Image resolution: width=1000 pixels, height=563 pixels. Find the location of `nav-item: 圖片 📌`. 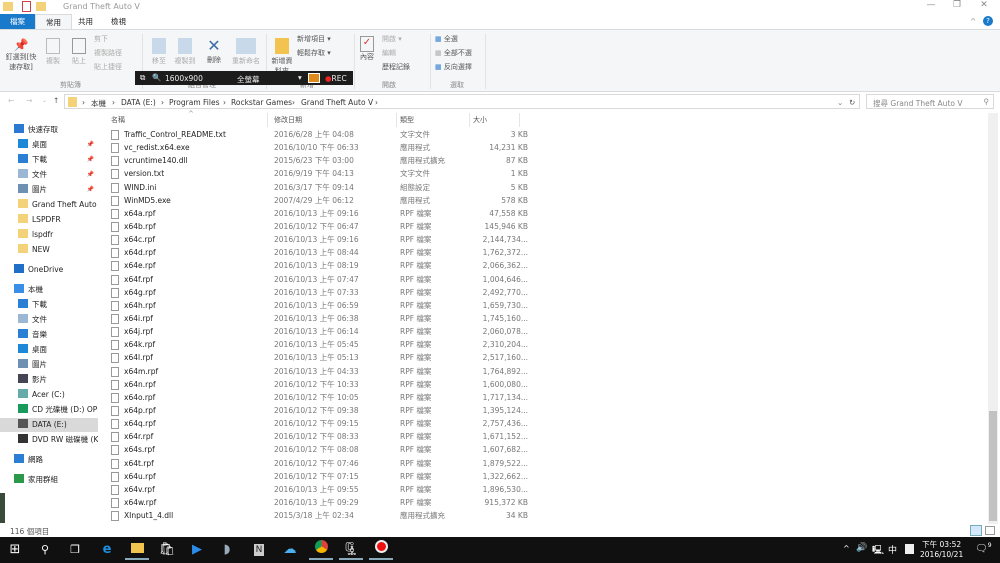

nav-item: 圖片 📌 is located at coordinates (49, 190).